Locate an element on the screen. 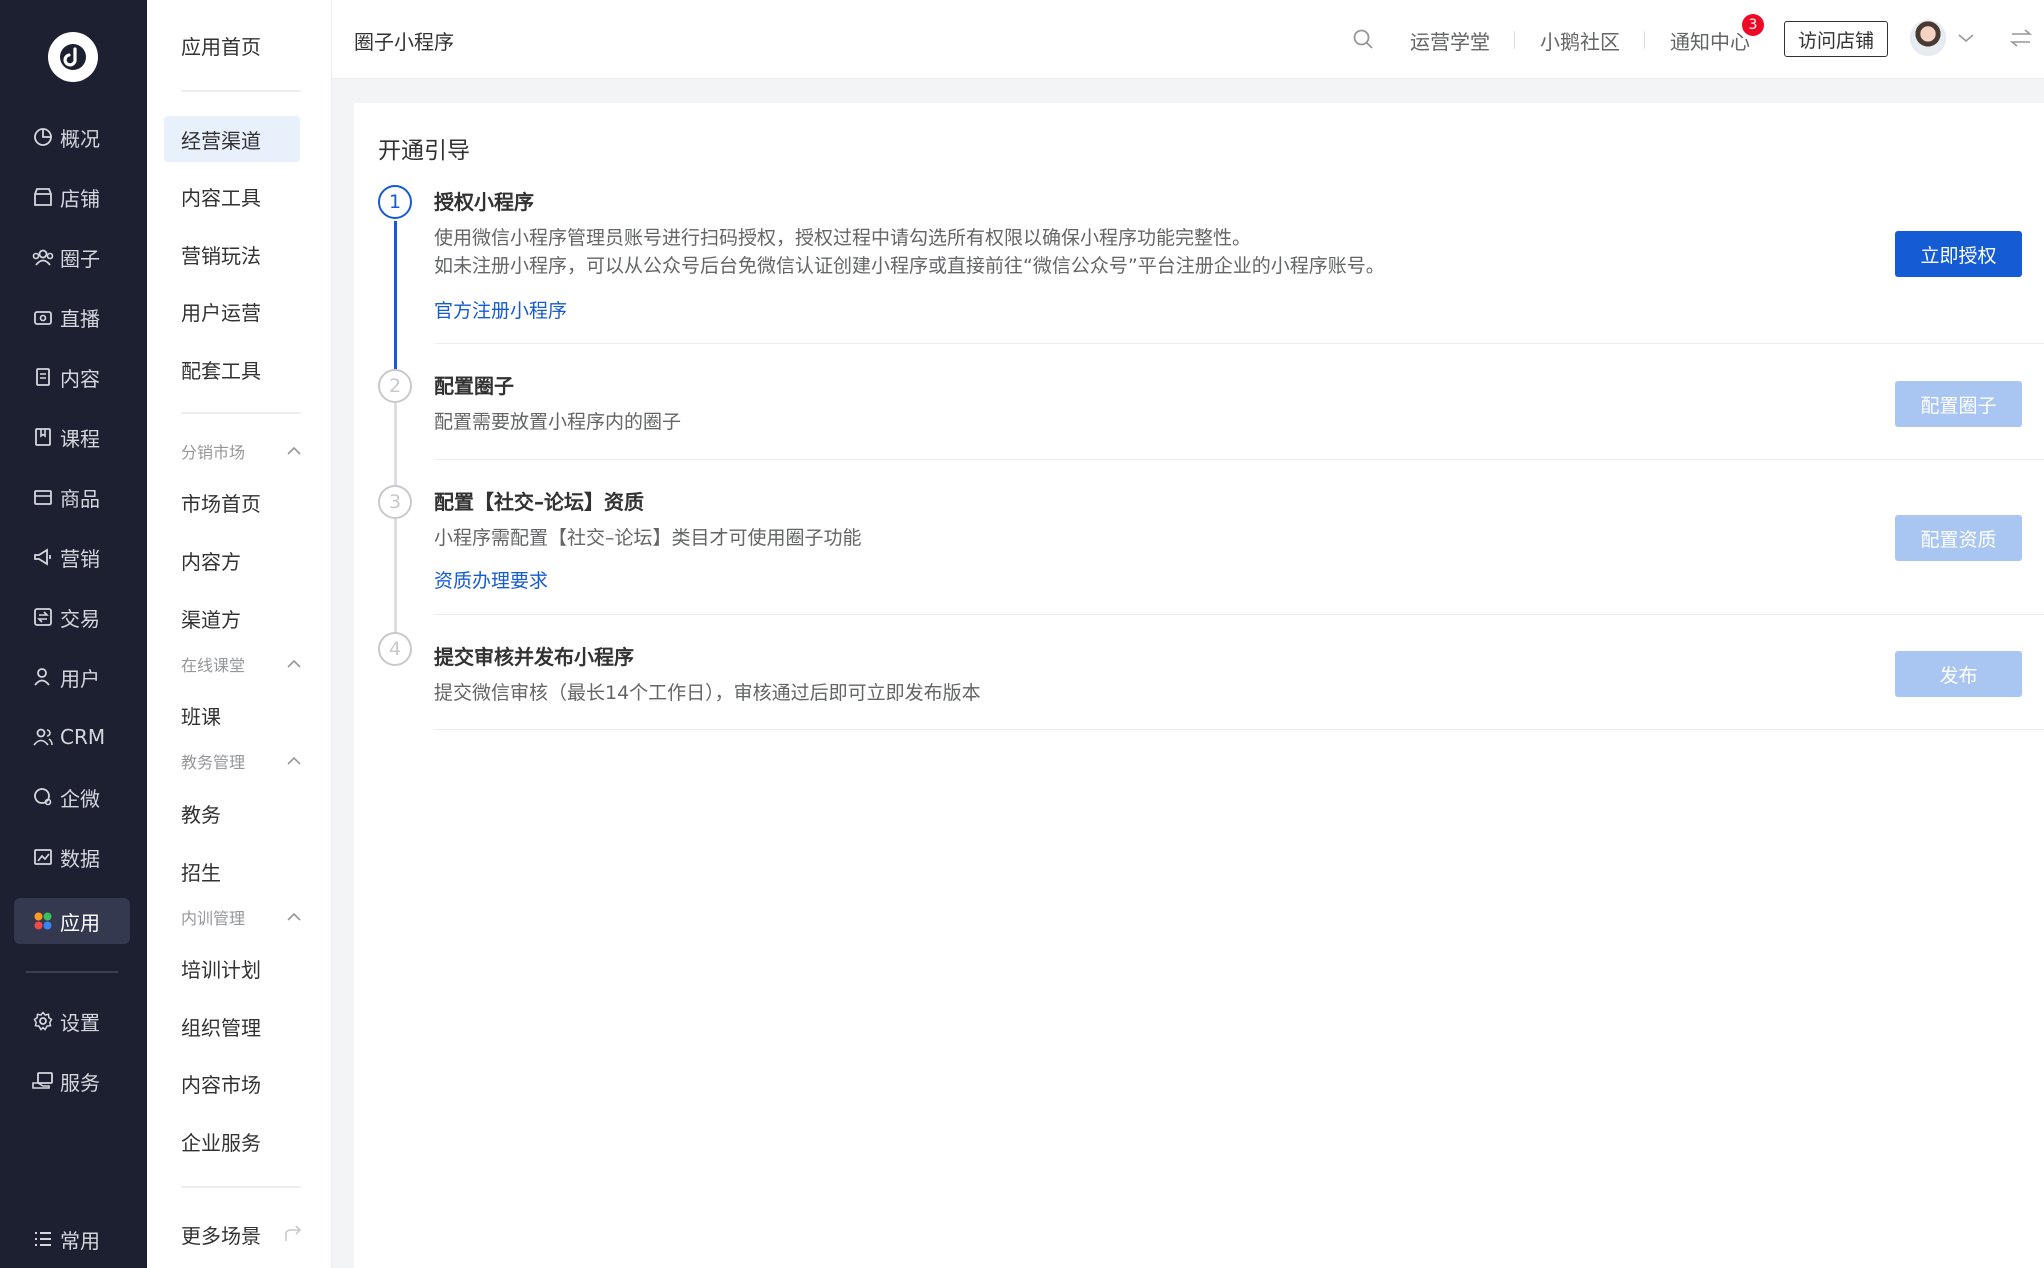 The width and height of the screenshot is (2044, 1268). switch-icon is located at coordinates (2021, 38).